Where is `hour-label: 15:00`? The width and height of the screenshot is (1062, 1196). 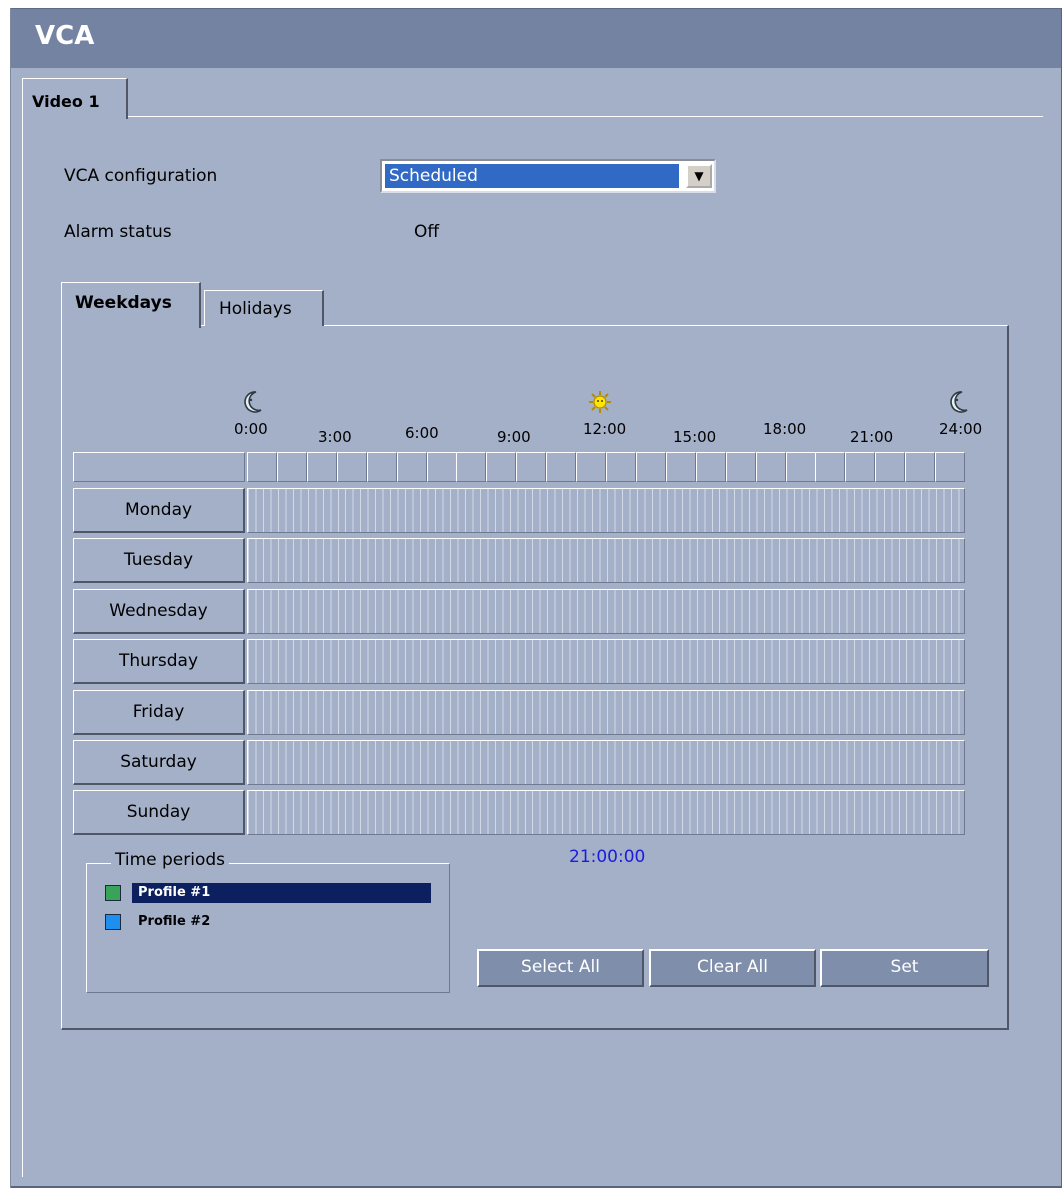 hour-label: 15:00 is located at coordinates (695, 437).